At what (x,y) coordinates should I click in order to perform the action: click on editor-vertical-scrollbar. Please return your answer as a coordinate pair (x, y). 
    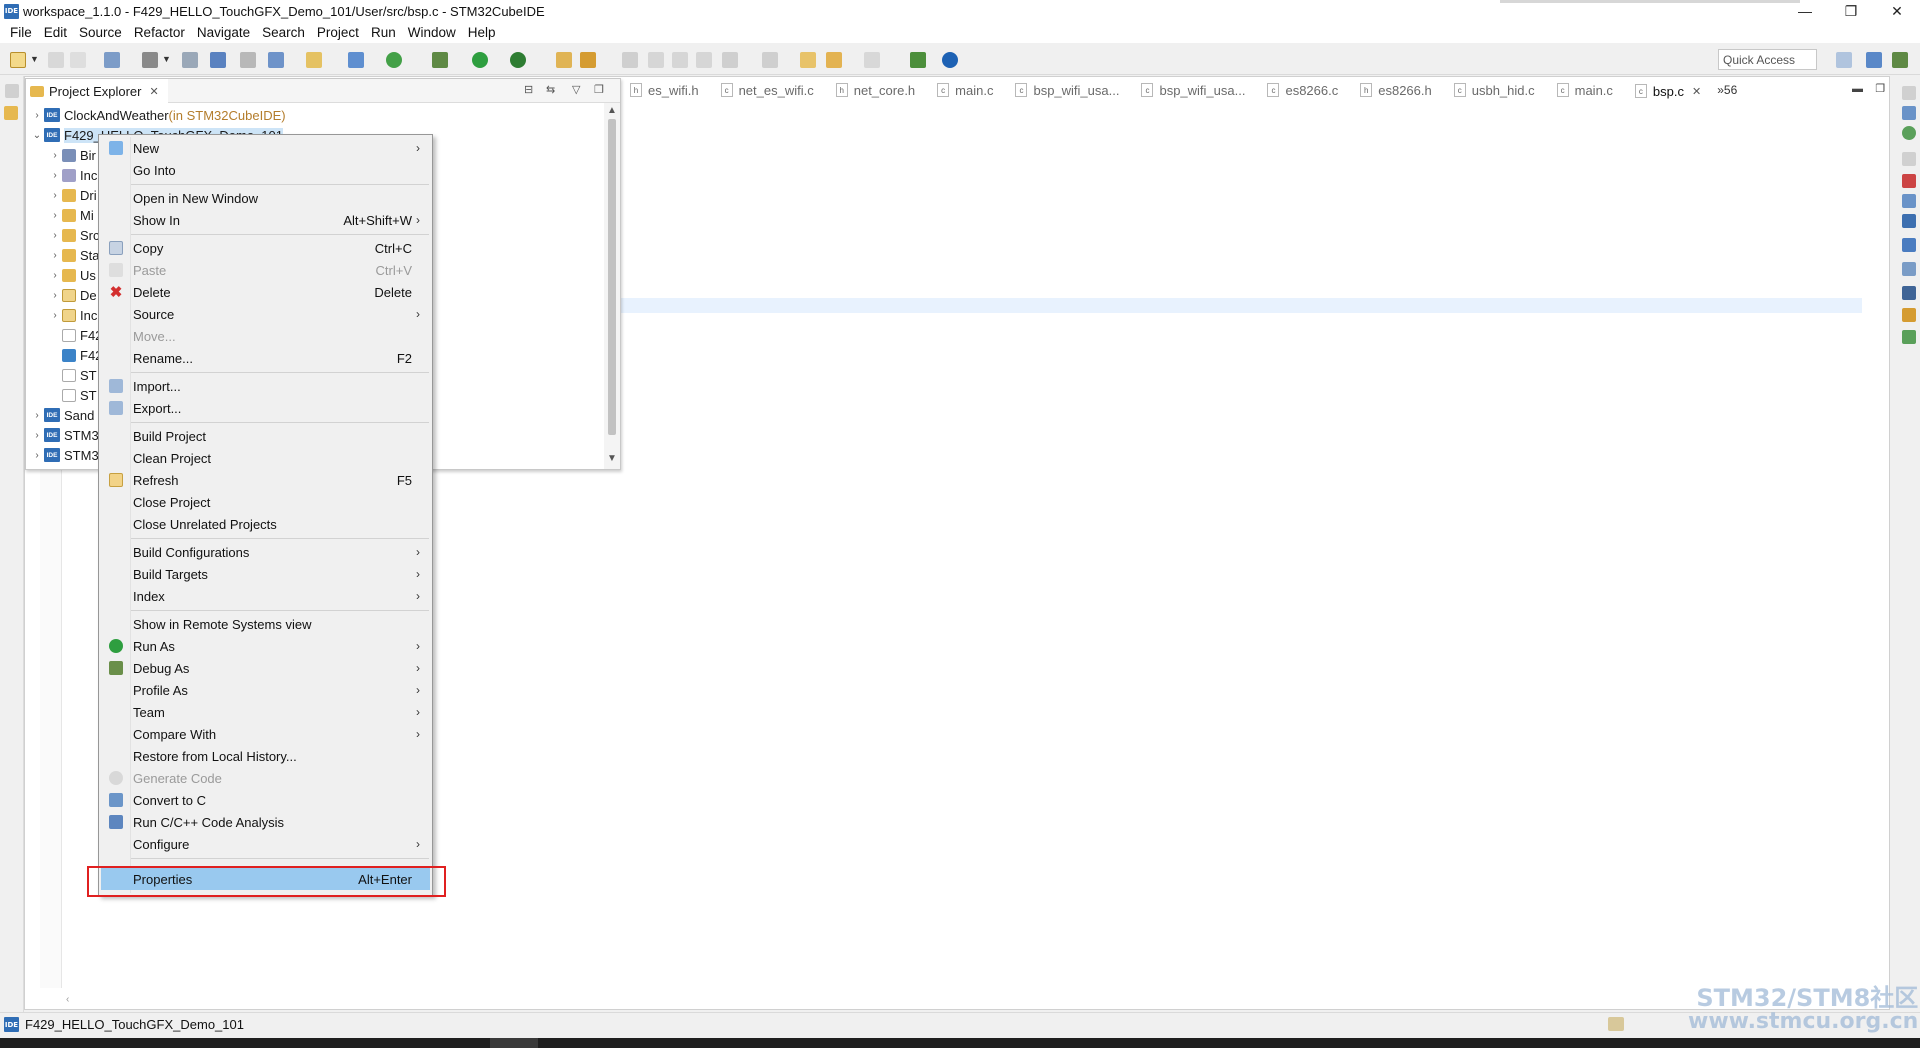
    Looking at the image, I should click on (1871, 545).